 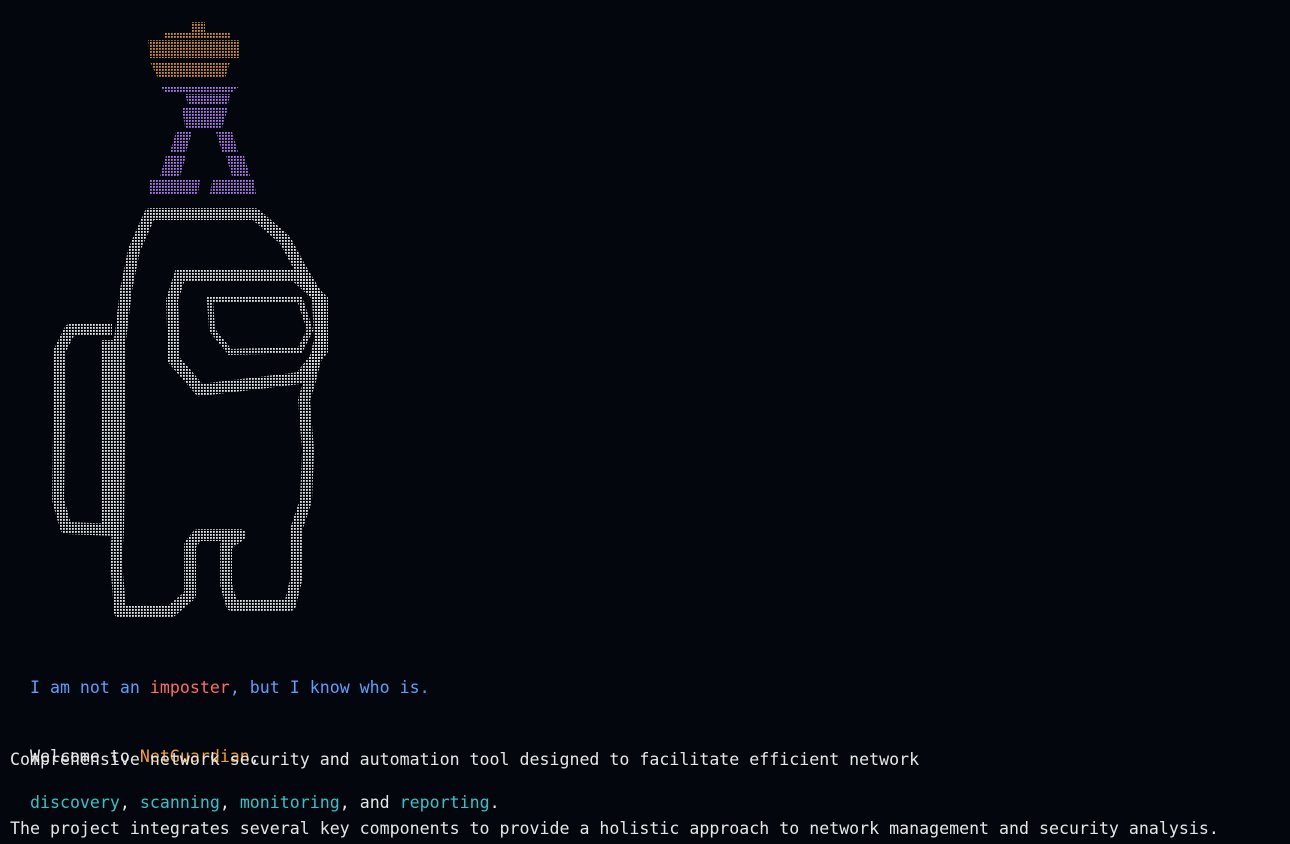 What do you see at coordinates (444, 802) in the screenshot?
I see `feature-reporting: reporting` at bounding box center [444, 802].